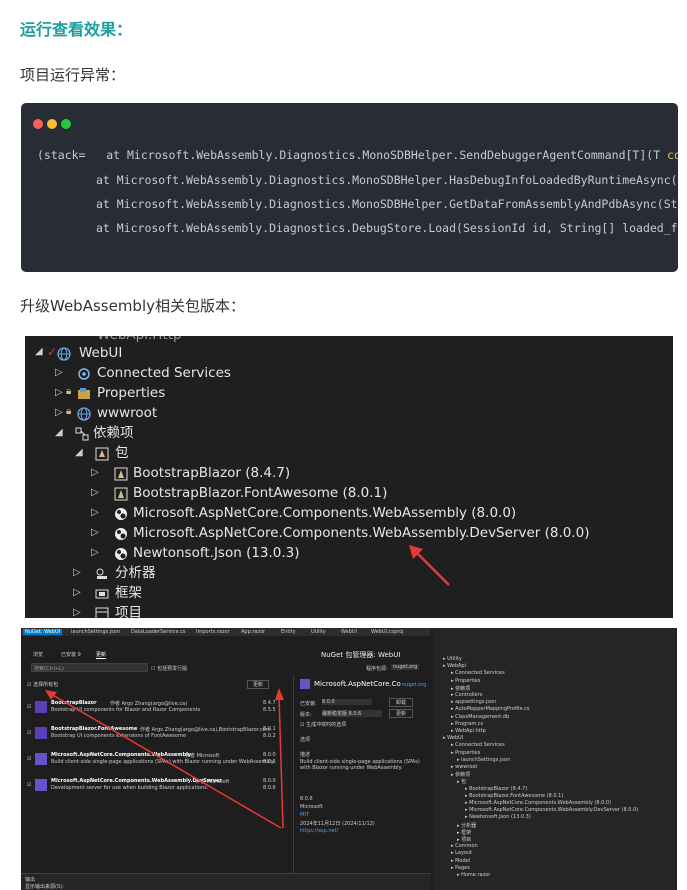 This screenshot has width=687, height=890. I want to click on tab: WebUI, so click(349, 632).